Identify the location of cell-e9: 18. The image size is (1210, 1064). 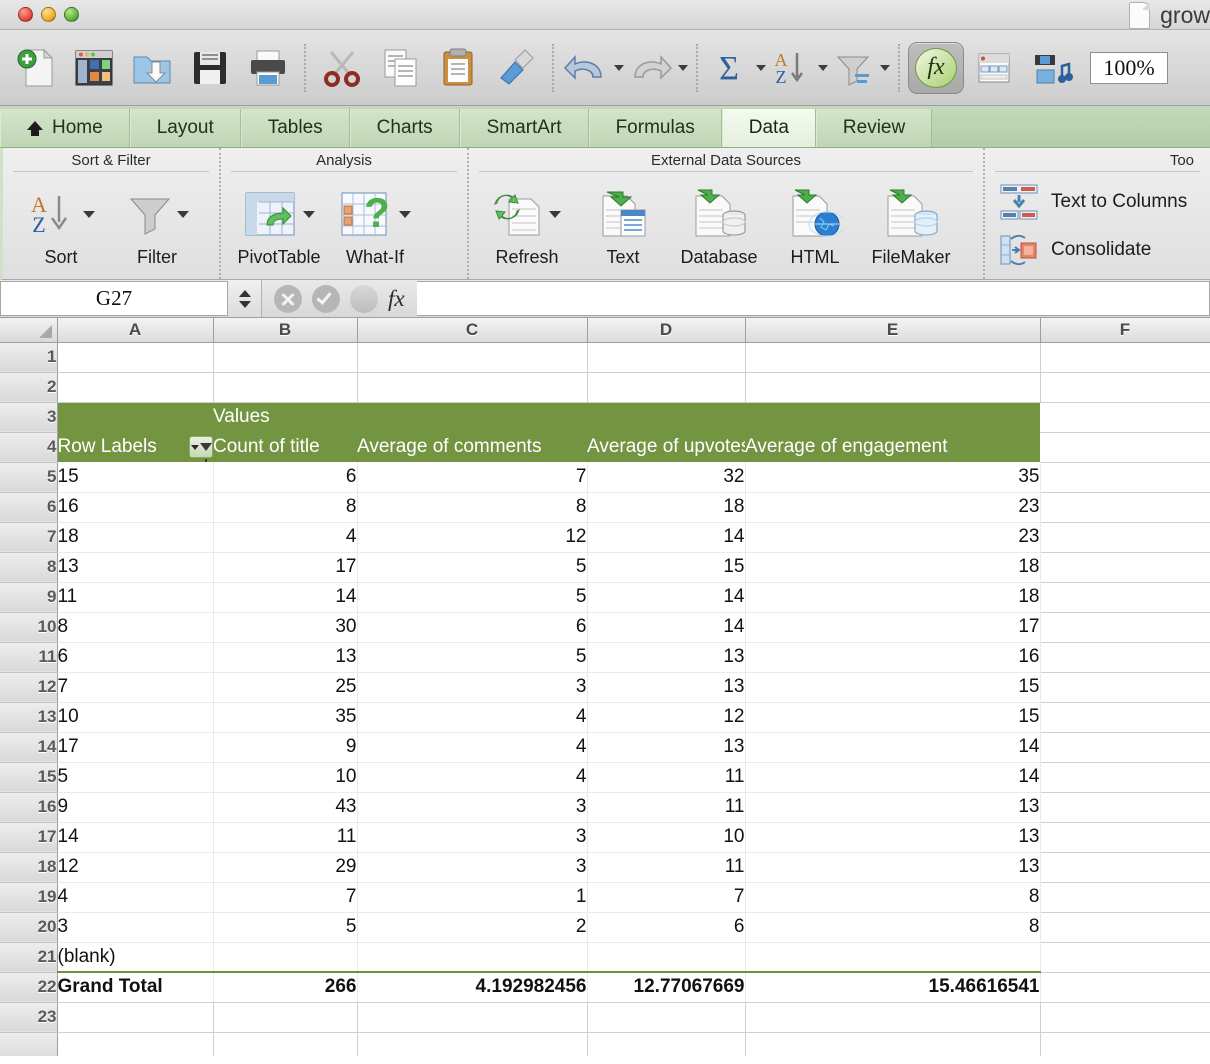
(893, 597).